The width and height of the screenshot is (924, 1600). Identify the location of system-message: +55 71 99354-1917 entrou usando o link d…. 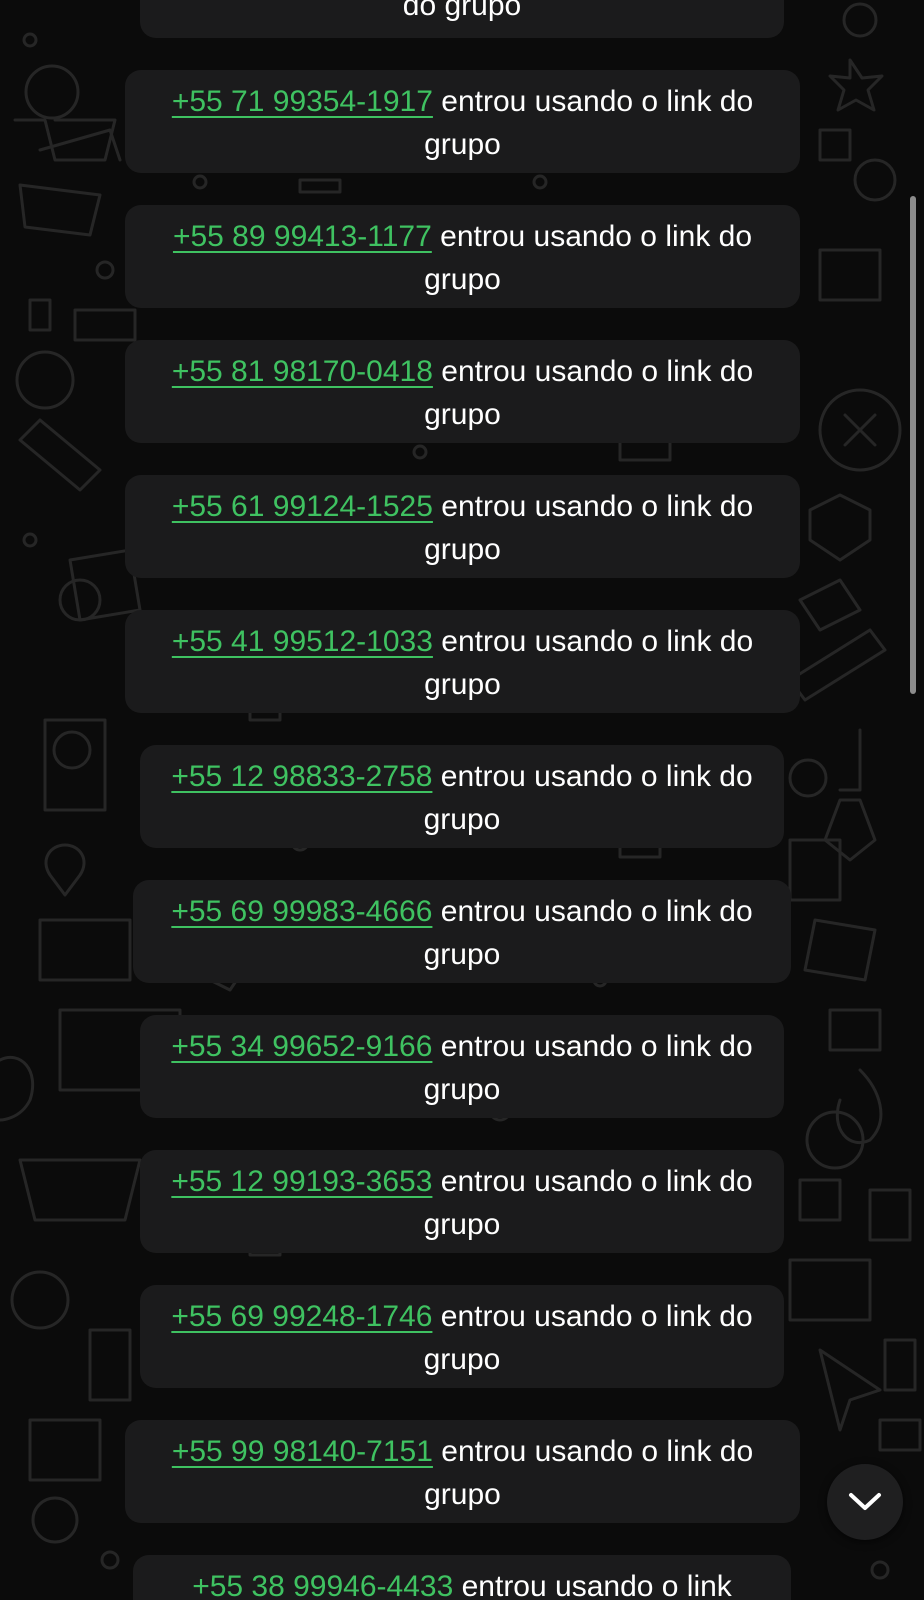
(462, 121).